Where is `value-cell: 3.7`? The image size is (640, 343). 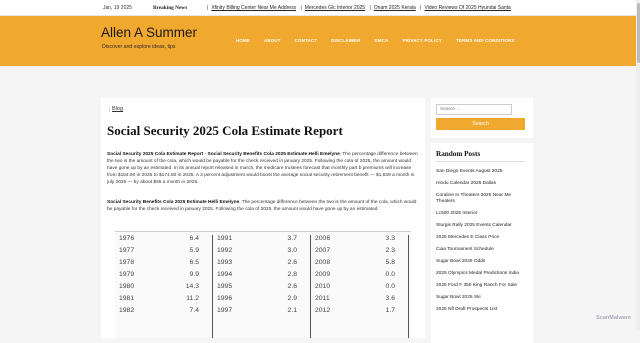
value-cell: 3.7 is located at coordinates (278, 241).